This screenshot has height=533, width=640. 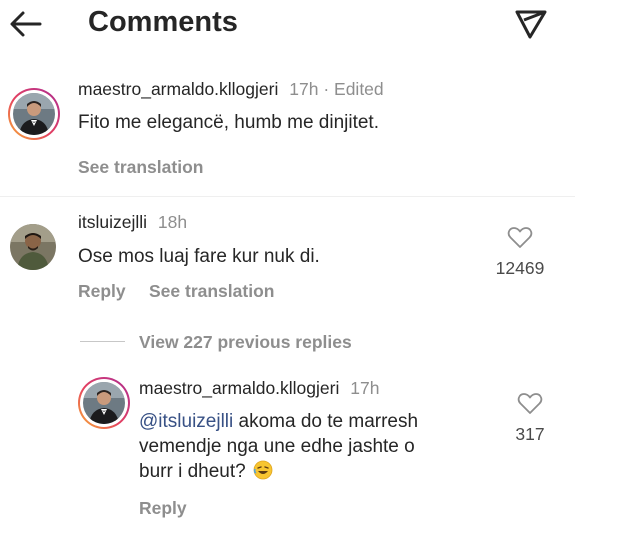 I want to click on reply-avatar, so click(x=104, y=403).